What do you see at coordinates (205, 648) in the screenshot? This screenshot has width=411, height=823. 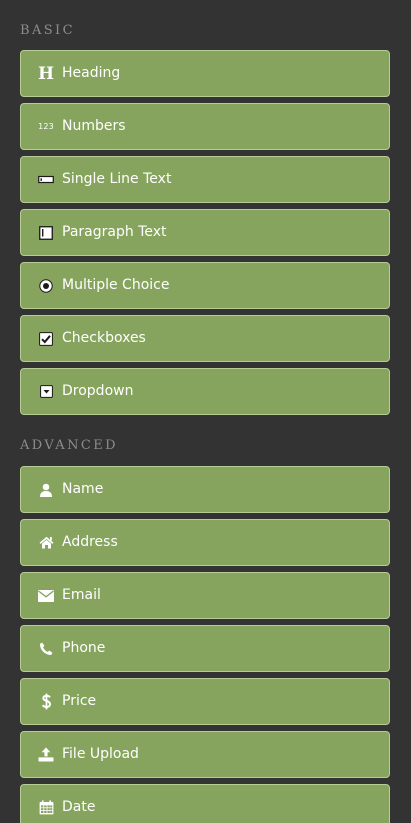 I see `add-phone-button: Phone` at bounding box center [205, 648].